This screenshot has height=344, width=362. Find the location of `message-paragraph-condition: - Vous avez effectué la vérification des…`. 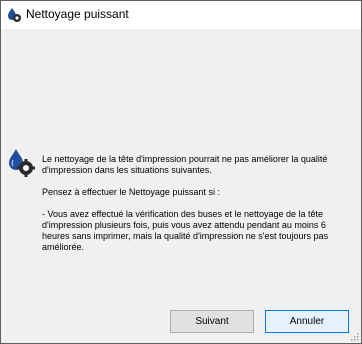

message-paragraph-condition: - Vous avez effectué la vérification des… is located at coordinates (185, 230).